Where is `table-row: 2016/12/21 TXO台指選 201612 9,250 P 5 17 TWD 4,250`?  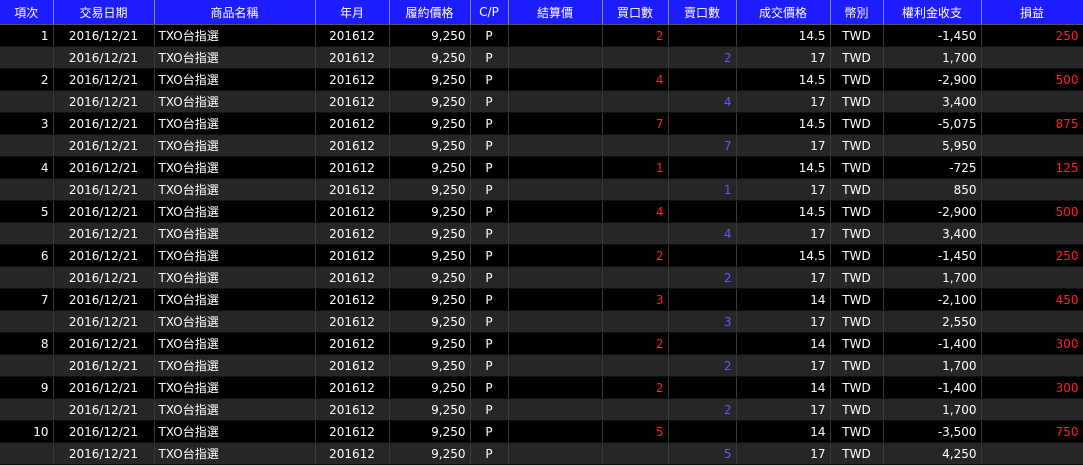 table-row: 2016/12/21 TXO台指選 201612 9,250 P 5 17 TWD 4,250 is located at coordinates (541, 453).